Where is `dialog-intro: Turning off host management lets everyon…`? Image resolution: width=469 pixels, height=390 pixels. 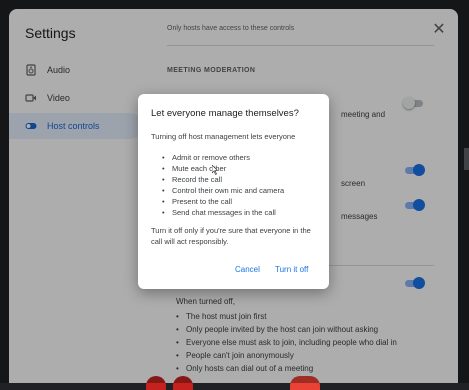
dialog-intro: Turning off host management lets everyon… is located at coordinates (223, 136).